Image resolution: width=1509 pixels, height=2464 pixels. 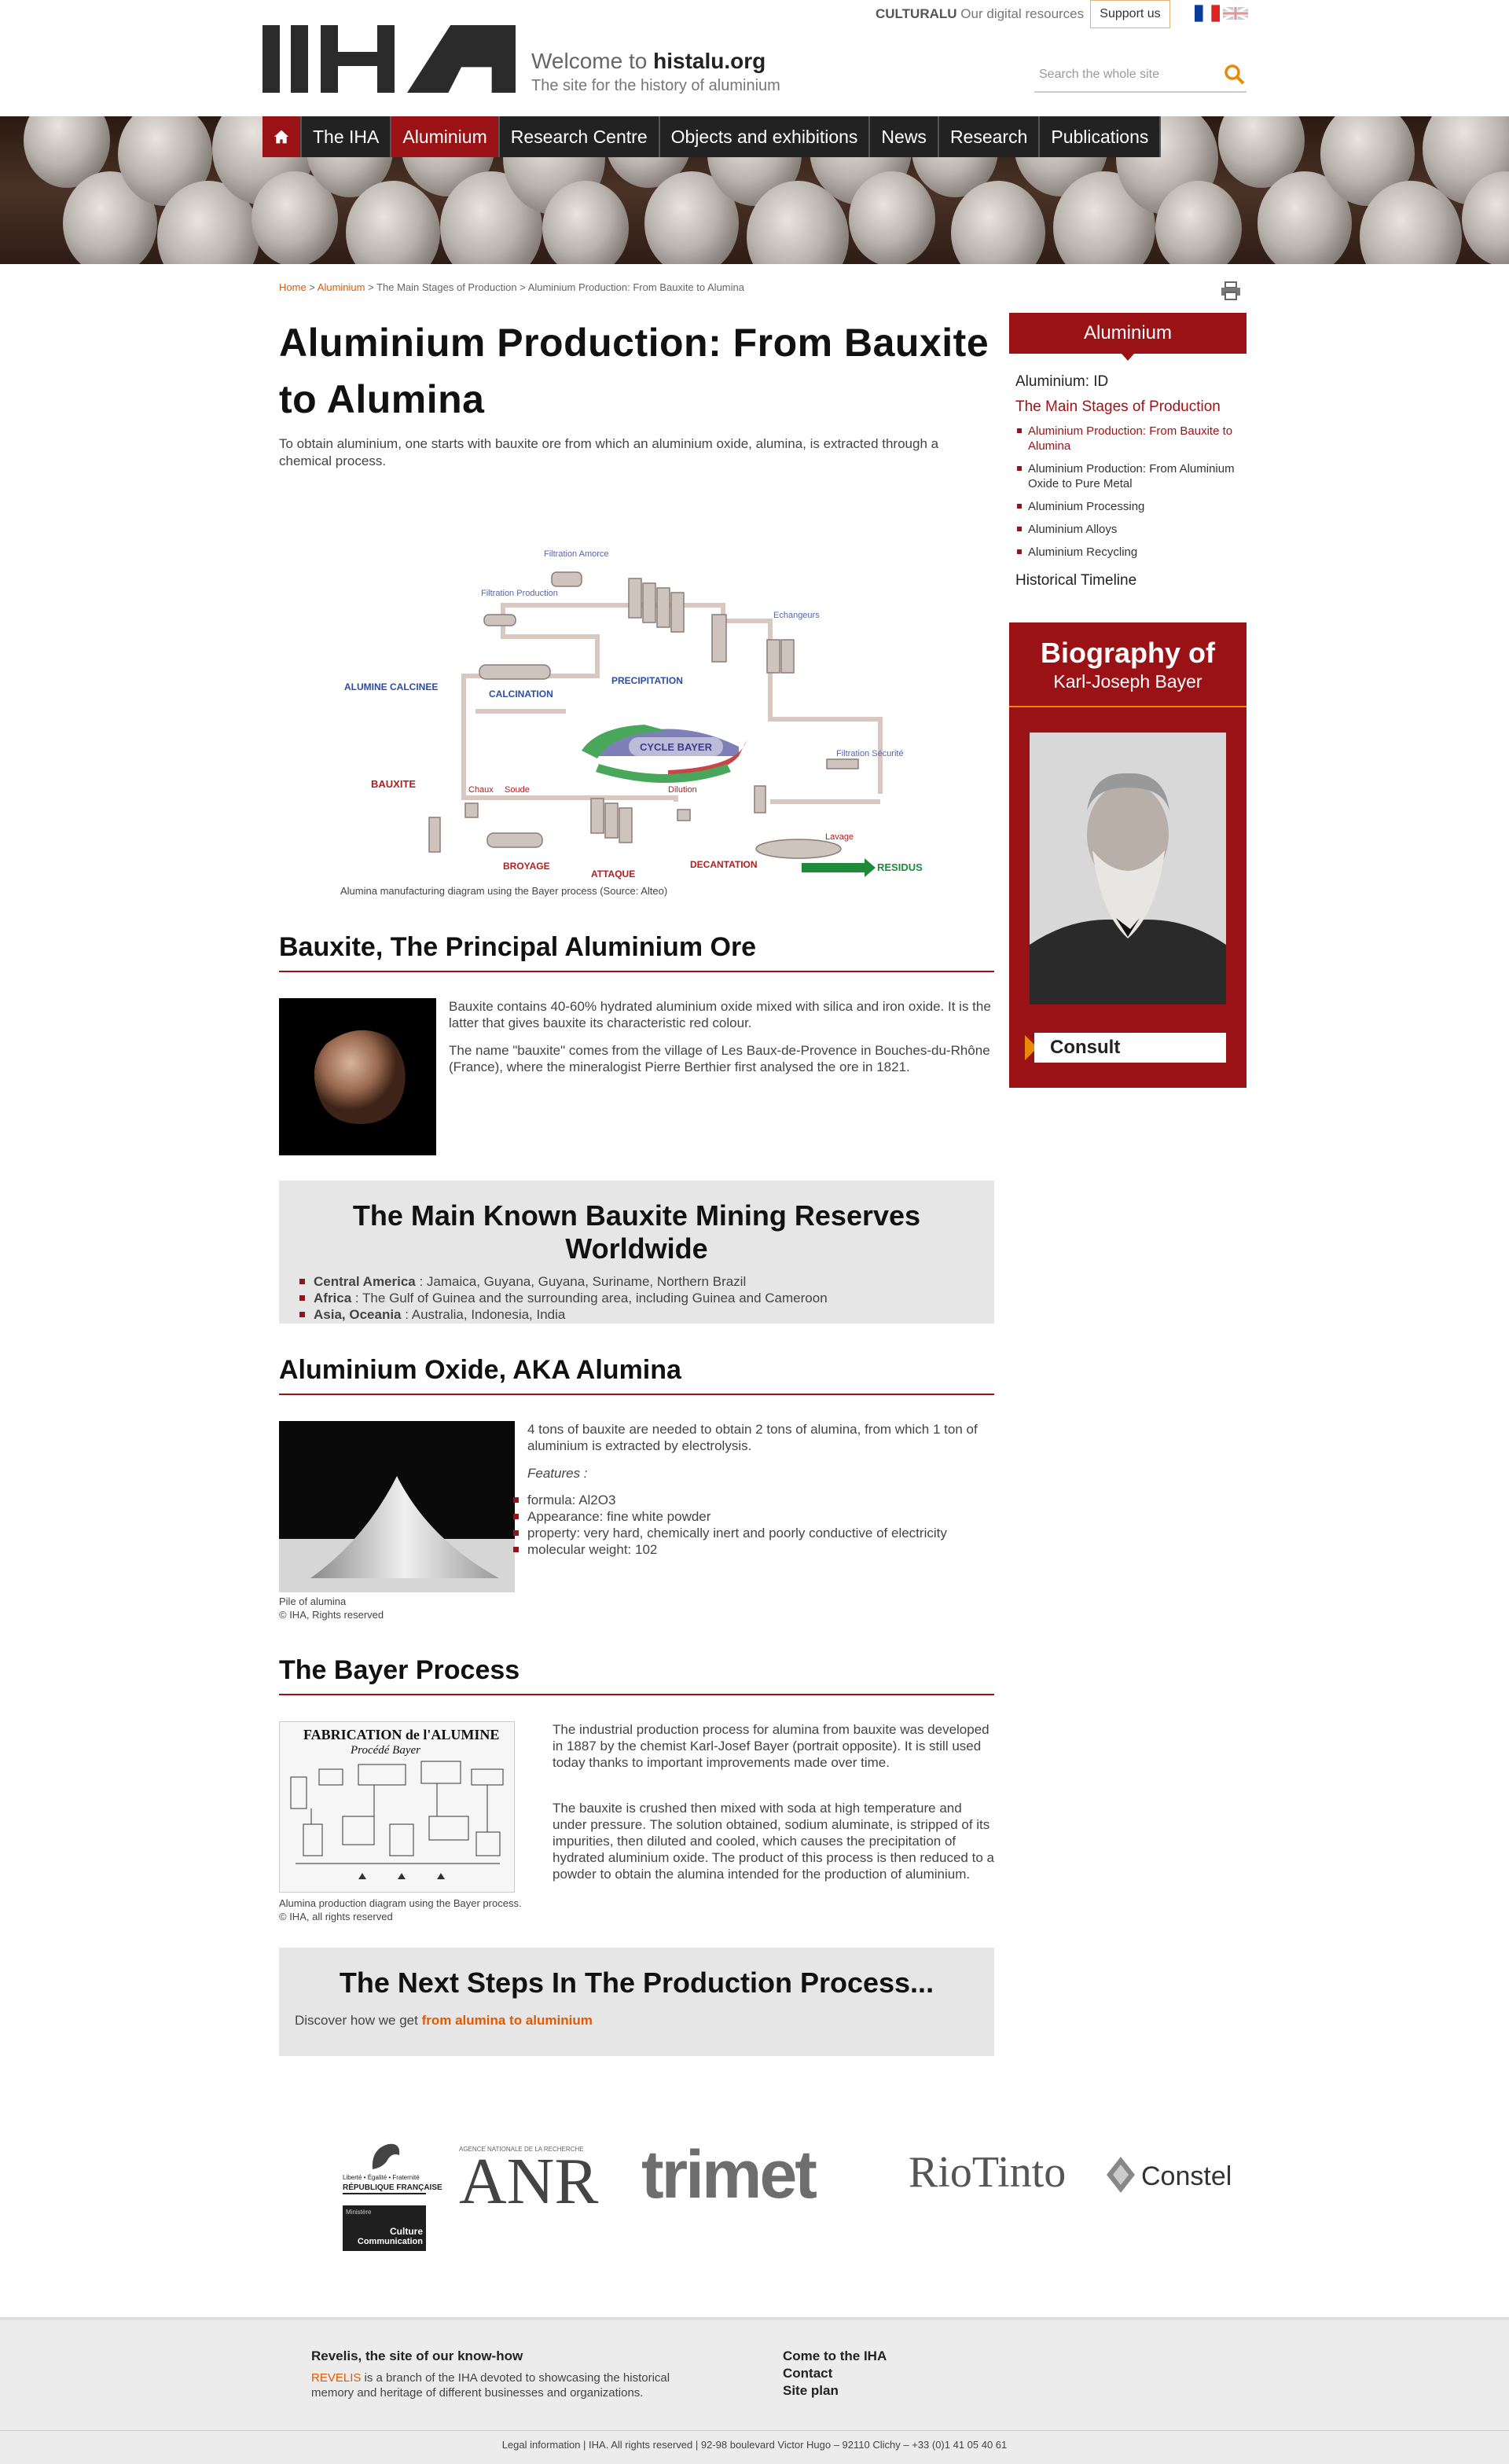 I want to click on label-filtration-production: Filtration Production, so click(x=519, y=593).